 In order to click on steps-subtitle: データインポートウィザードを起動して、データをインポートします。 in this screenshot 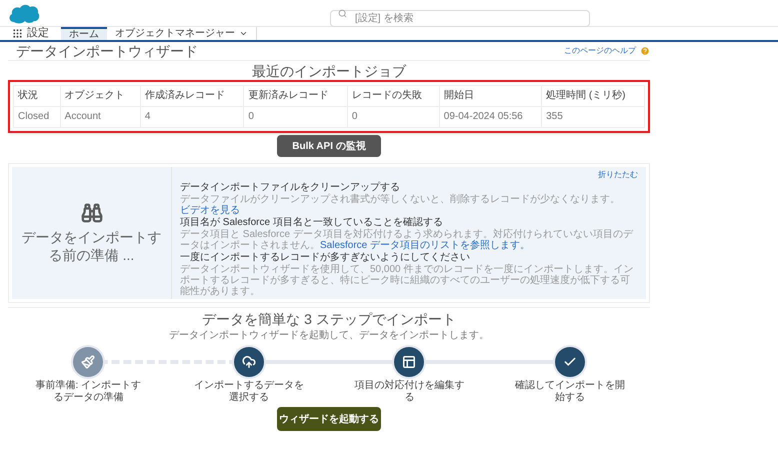, I will do `click(329, 336)`.